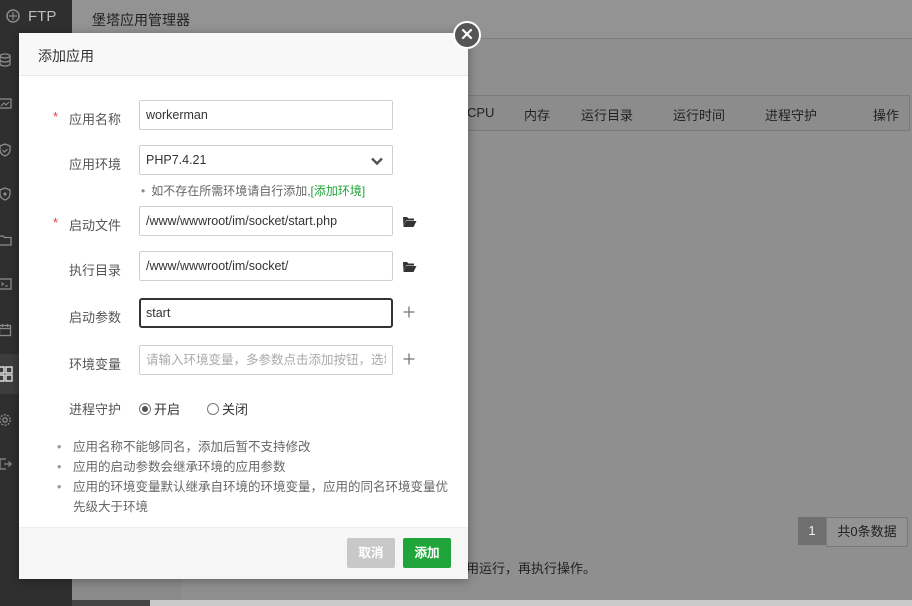  I want to click on bottom-strip, so click(531, 603).